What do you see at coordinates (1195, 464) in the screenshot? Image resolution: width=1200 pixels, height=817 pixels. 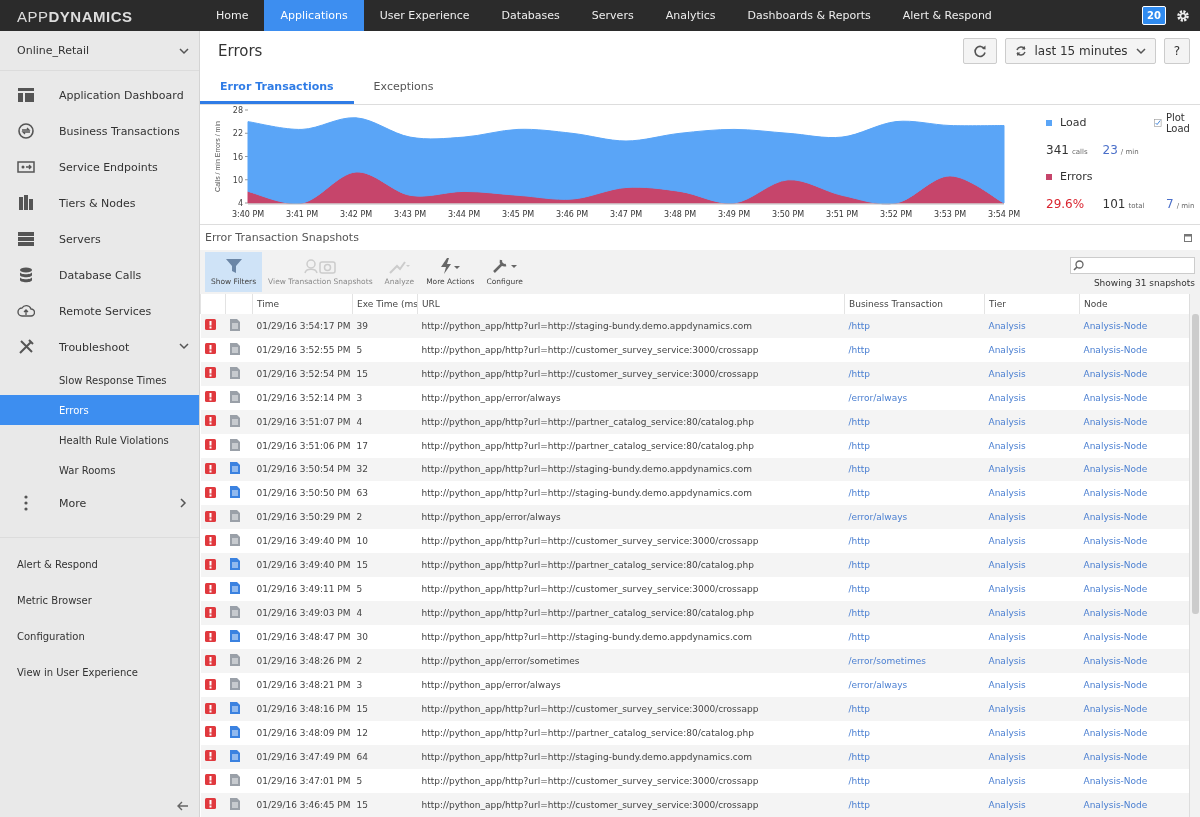 I see `scrollbar-thumb` at bounding box center [1195, 464].